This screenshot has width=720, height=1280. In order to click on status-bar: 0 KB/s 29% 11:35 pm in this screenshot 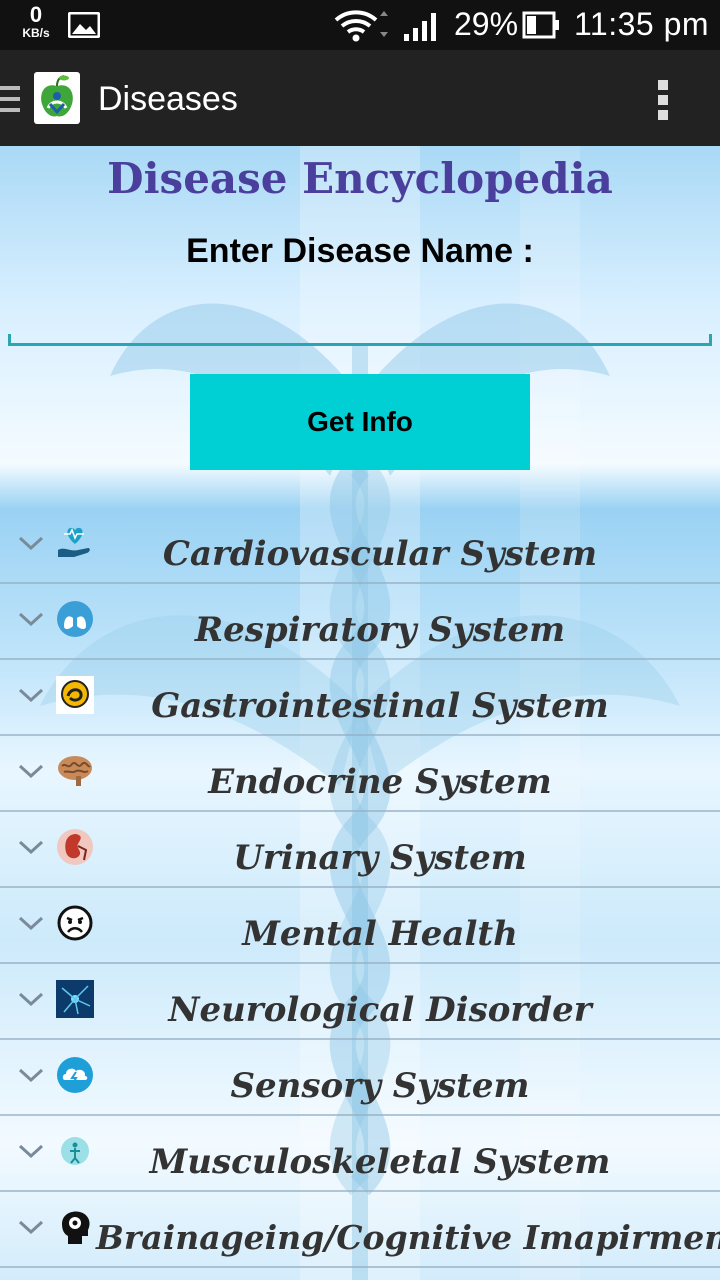, I will do `click(360, 25)`.